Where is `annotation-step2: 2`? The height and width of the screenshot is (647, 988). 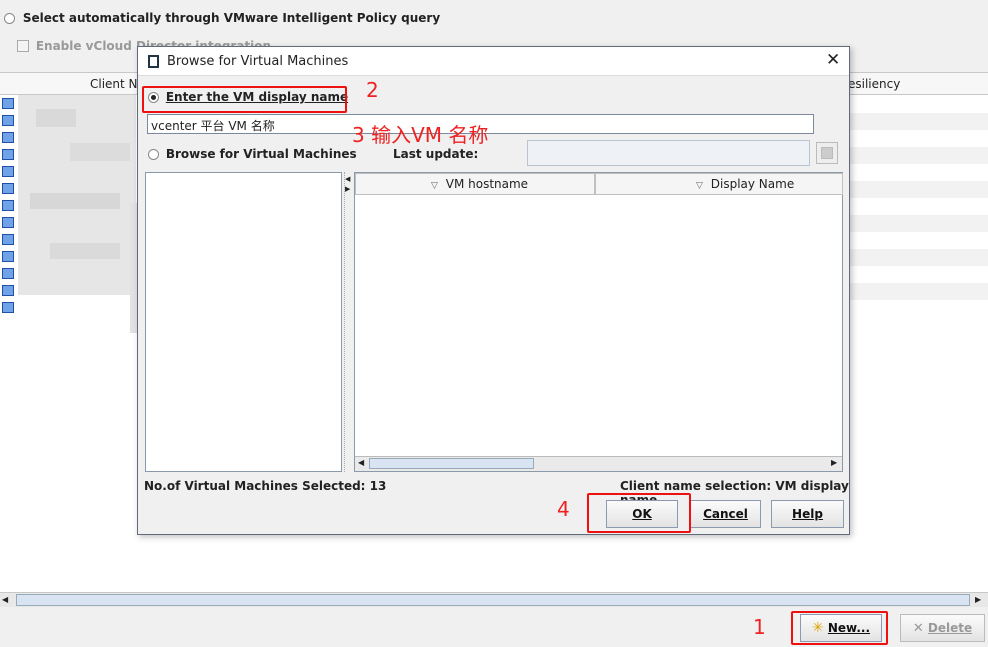 annotation-step2: 2 is located at coordinates (372, 90).